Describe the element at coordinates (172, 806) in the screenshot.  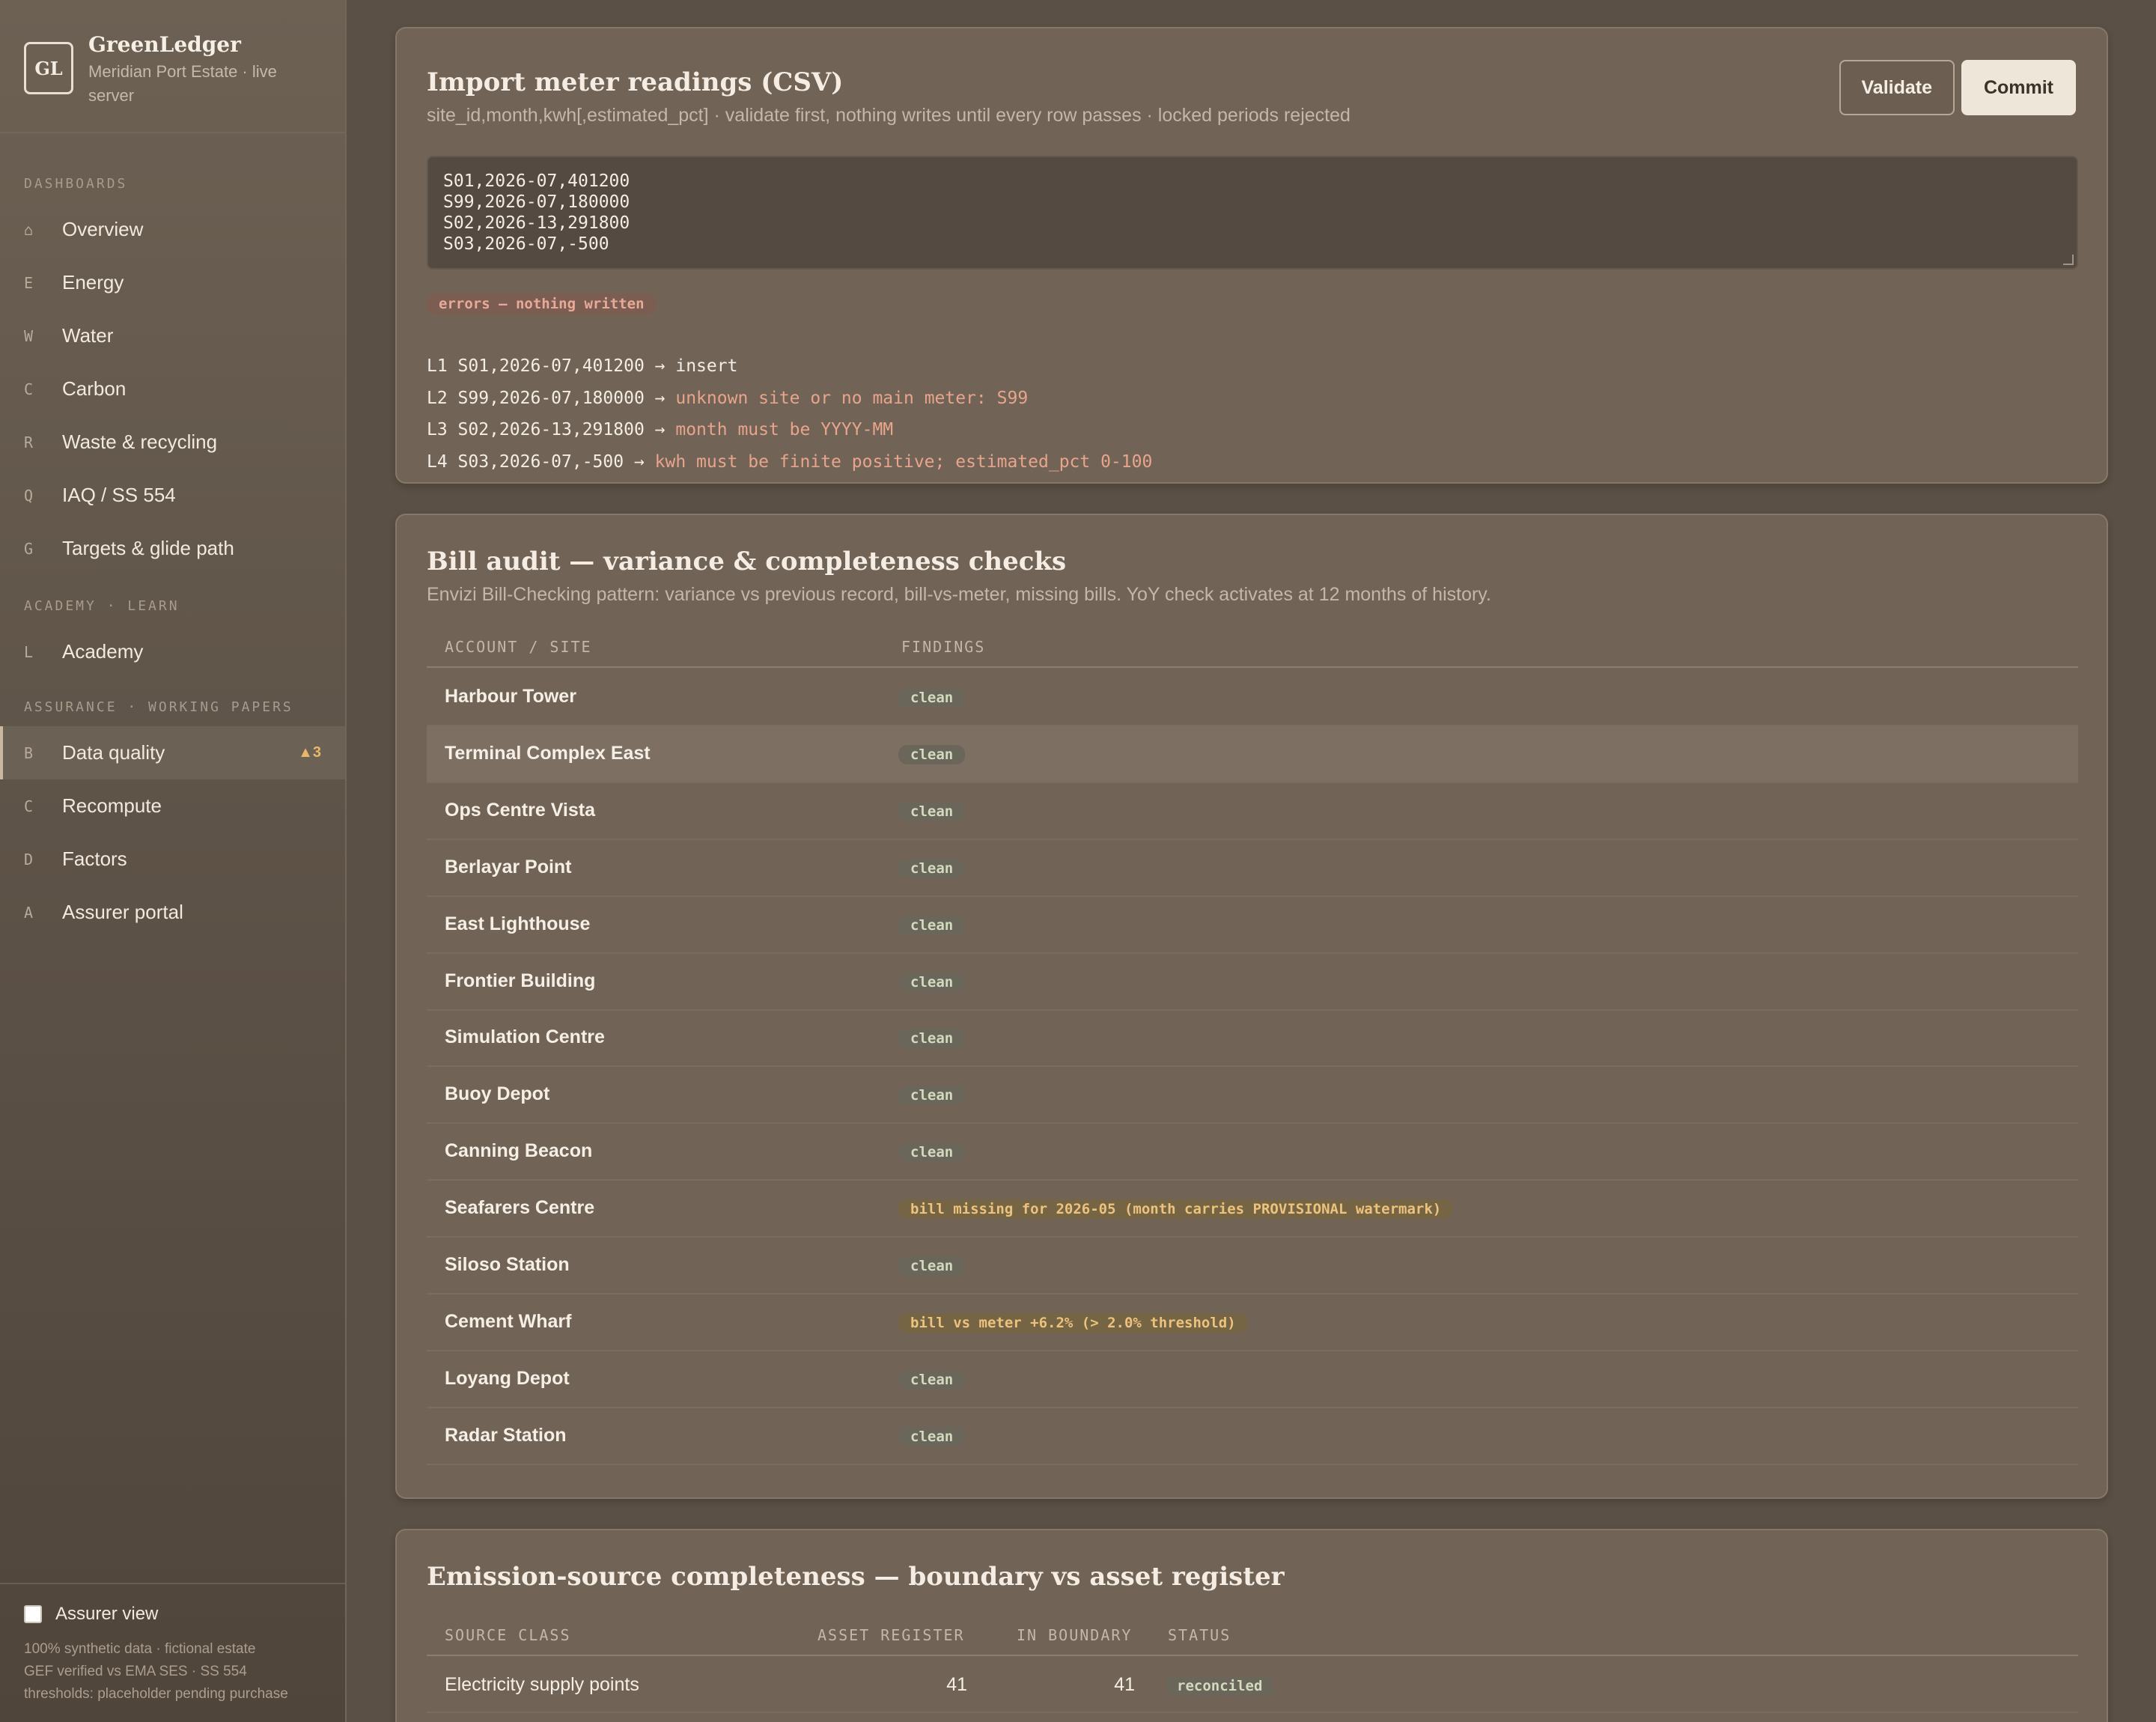
I see `sidebar-item-recompute: C Recompute` at that location.